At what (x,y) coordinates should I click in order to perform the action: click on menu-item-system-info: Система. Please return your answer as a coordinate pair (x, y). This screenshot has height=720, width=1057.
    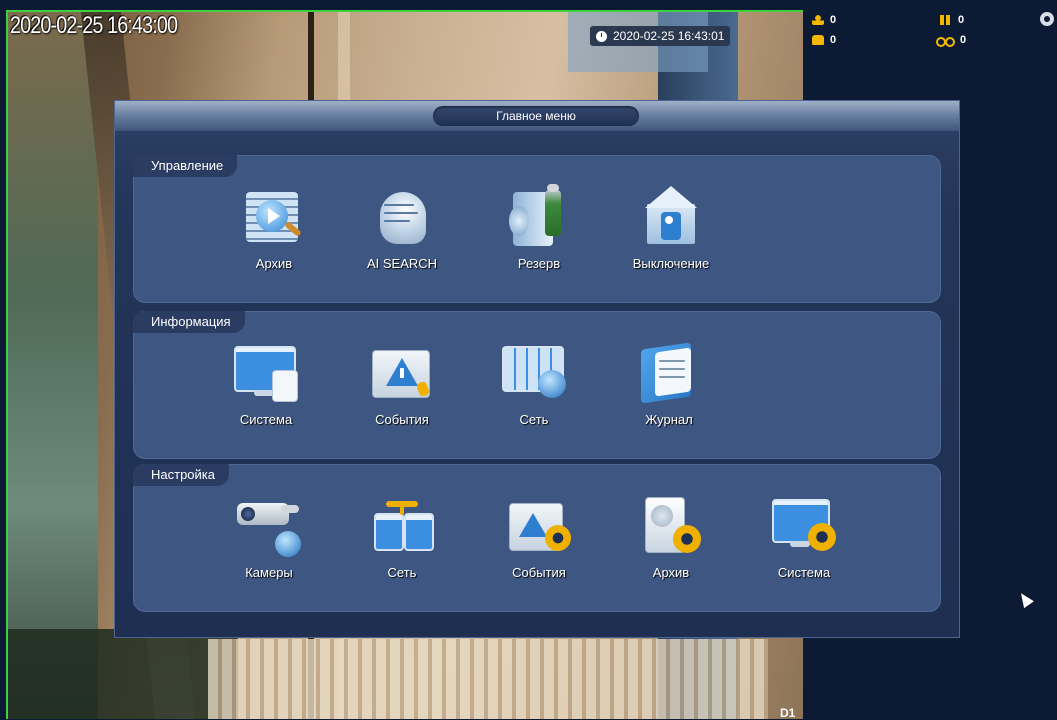
    Looking at the image, I should click on (266, 384).